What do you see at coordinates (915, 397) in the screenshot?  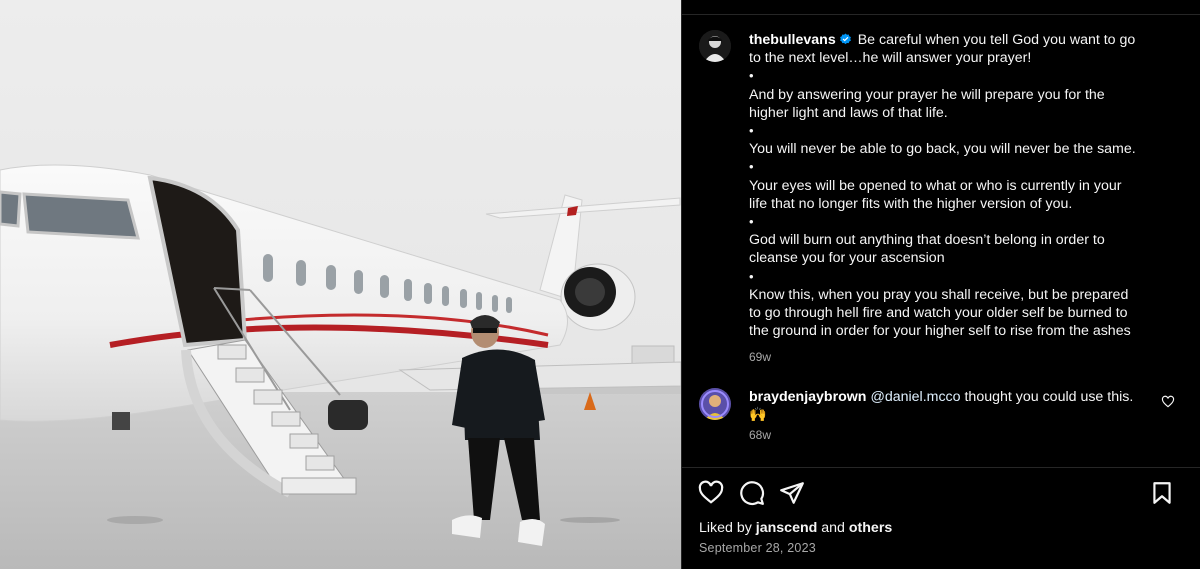 I see `comment-mention: @daniel.mcco` at bounding box center [915, 397].